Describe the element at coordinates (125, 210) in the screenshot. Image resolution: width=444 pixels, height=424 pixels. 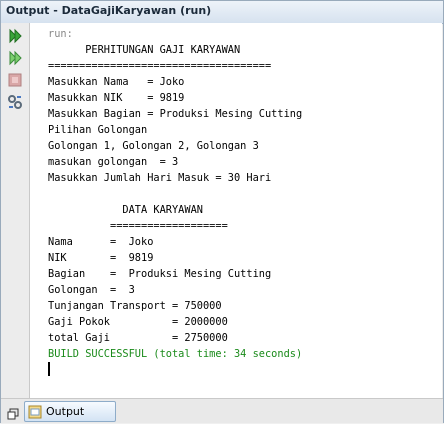
I see `console-line: DATA KARYAWAN` at that location.